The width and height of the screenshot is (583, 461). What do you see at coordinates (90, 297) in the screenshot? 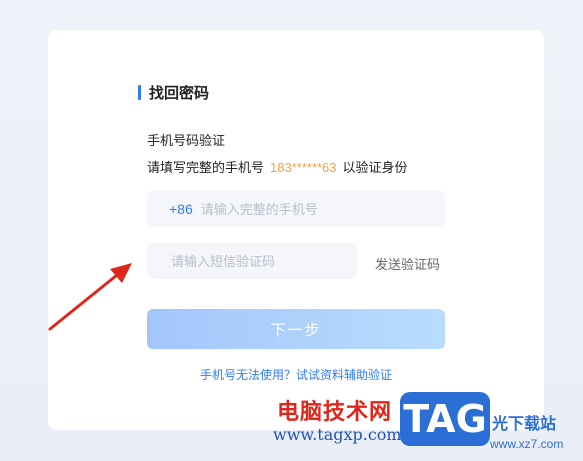
I see `red-arrow-annotation` at bounding box center [90, 297].